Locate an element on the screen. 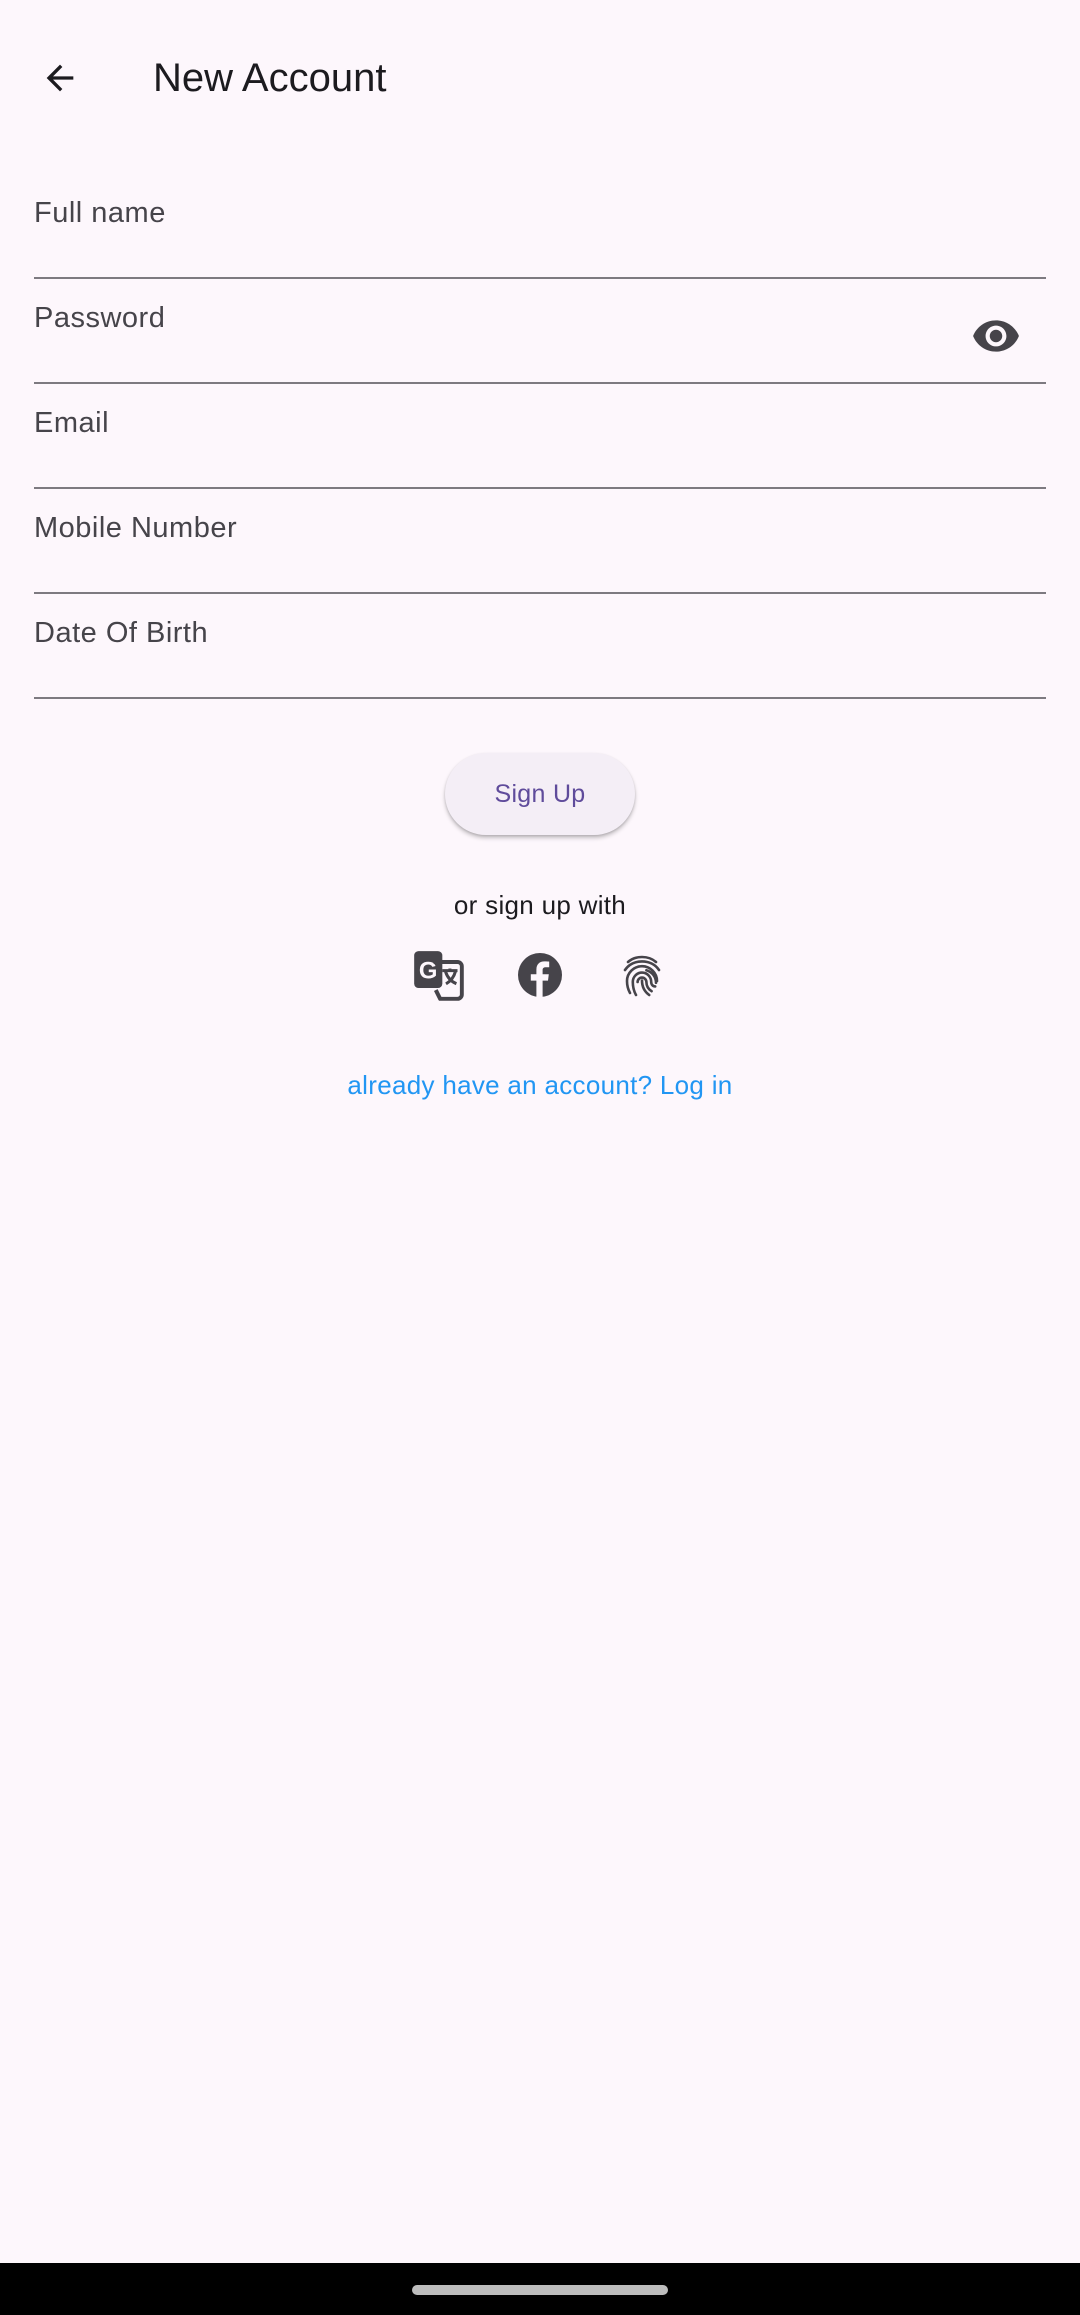 Image resolution: width=1080 pixels, height=2315 pixels. facebook-signup-button is located at coordinates (540, 975).